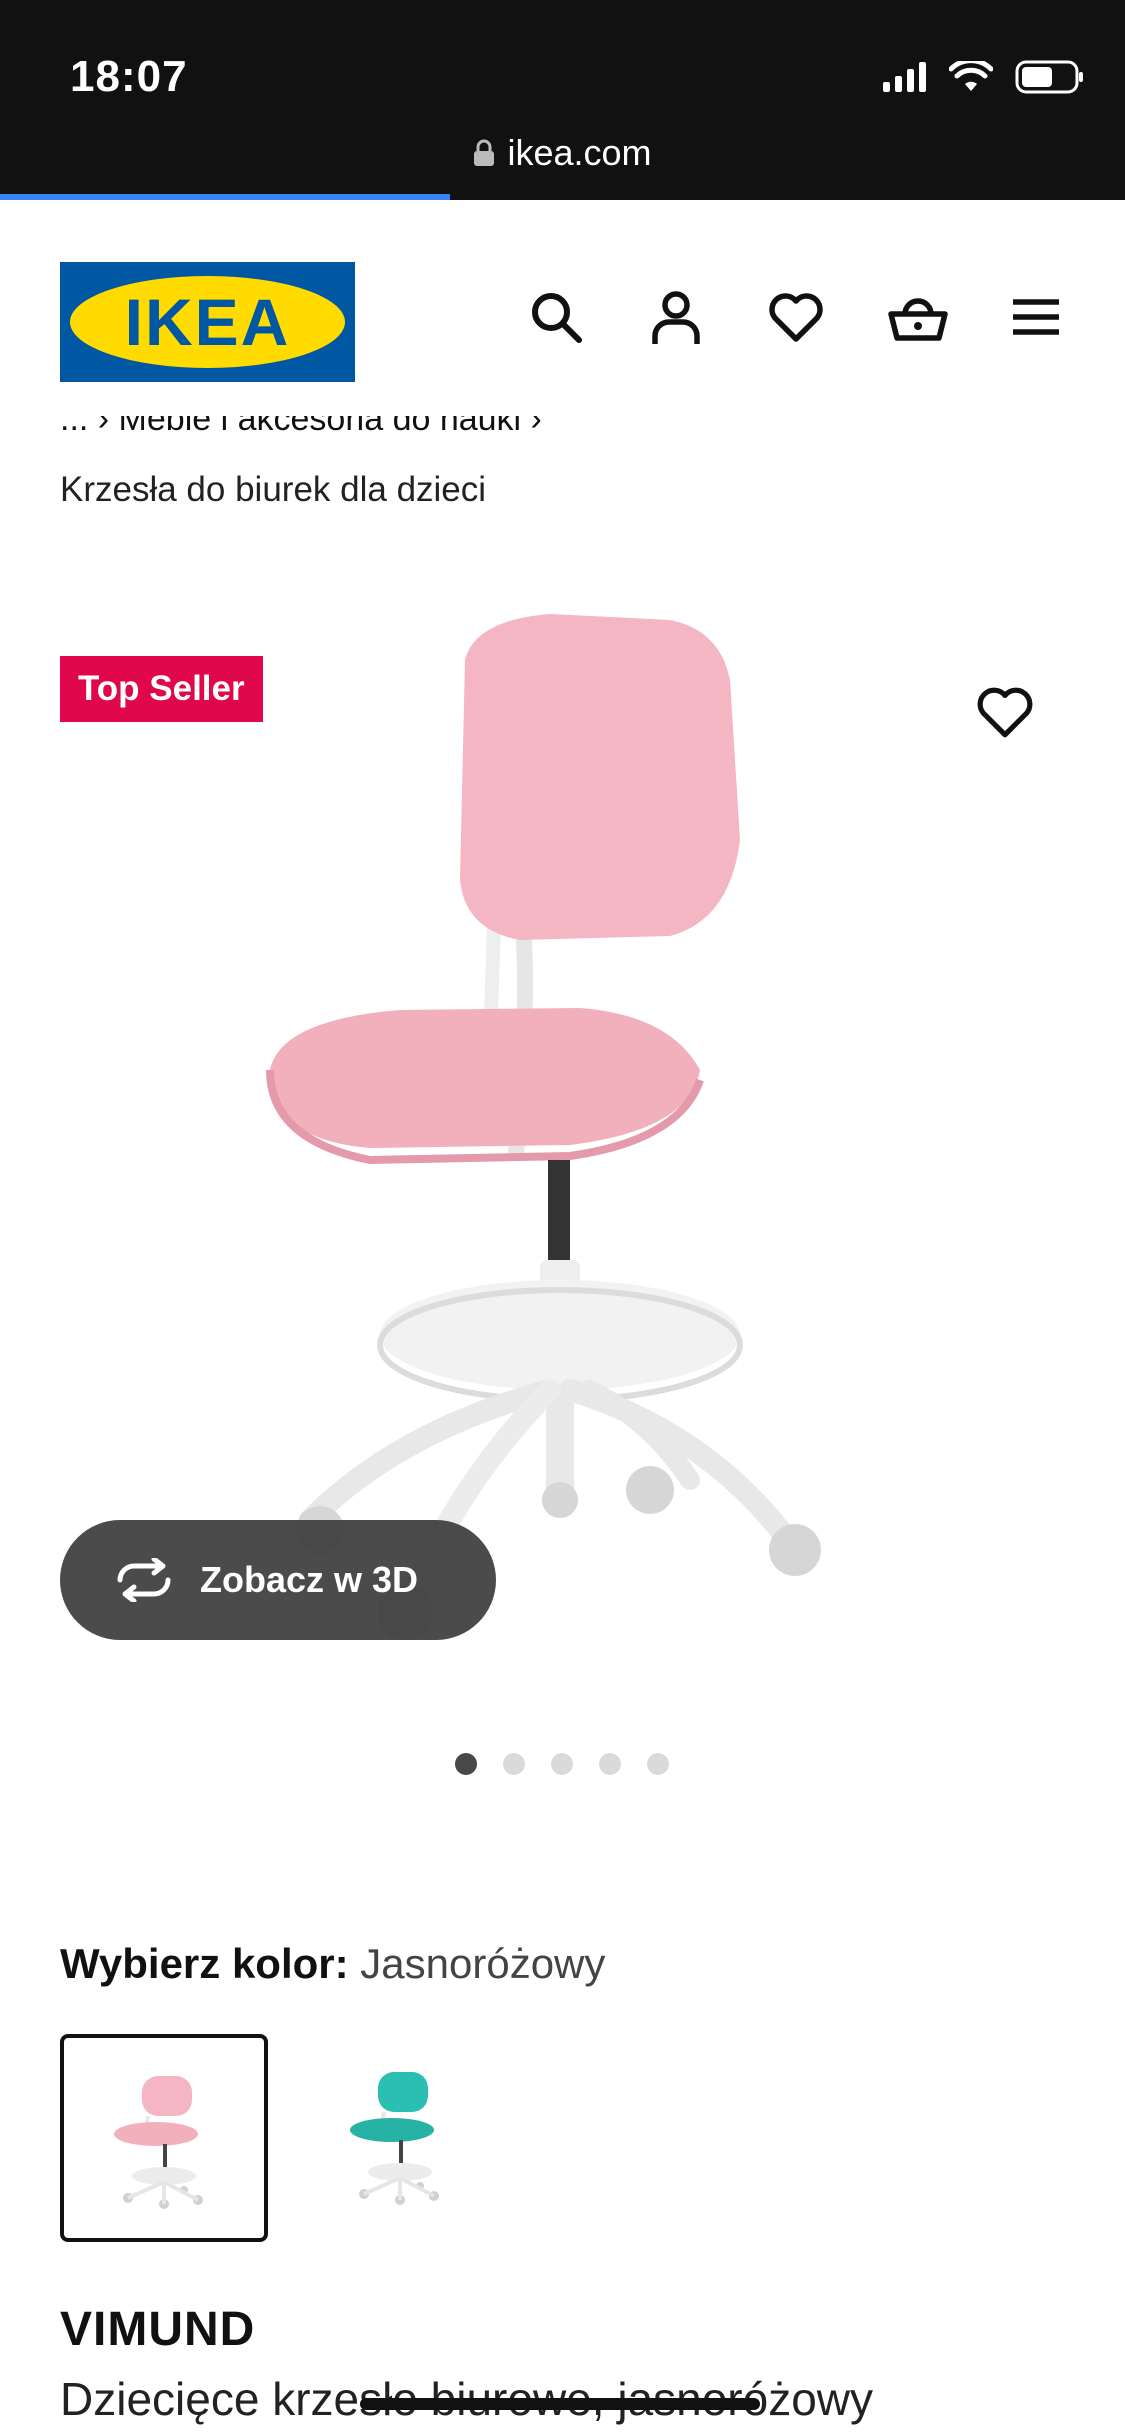  I want to click on ikea-logo: IKEA, so click(207, 322).